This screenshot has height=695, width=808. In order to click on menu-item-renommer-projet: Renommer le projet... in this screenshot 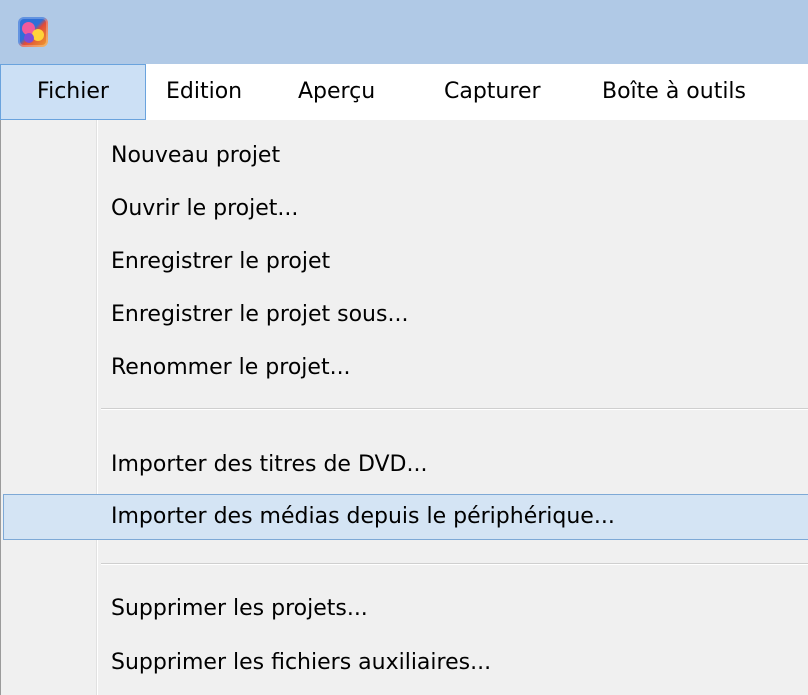, I will do `click(406, 368)`.